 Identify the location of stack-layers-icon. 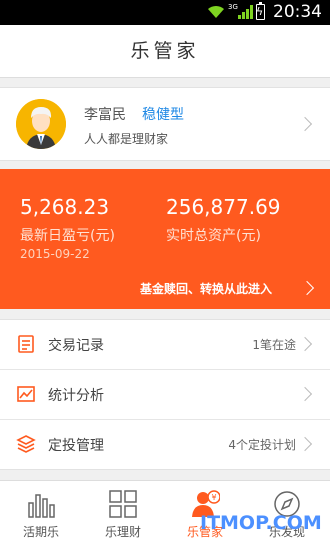
(26, 444).